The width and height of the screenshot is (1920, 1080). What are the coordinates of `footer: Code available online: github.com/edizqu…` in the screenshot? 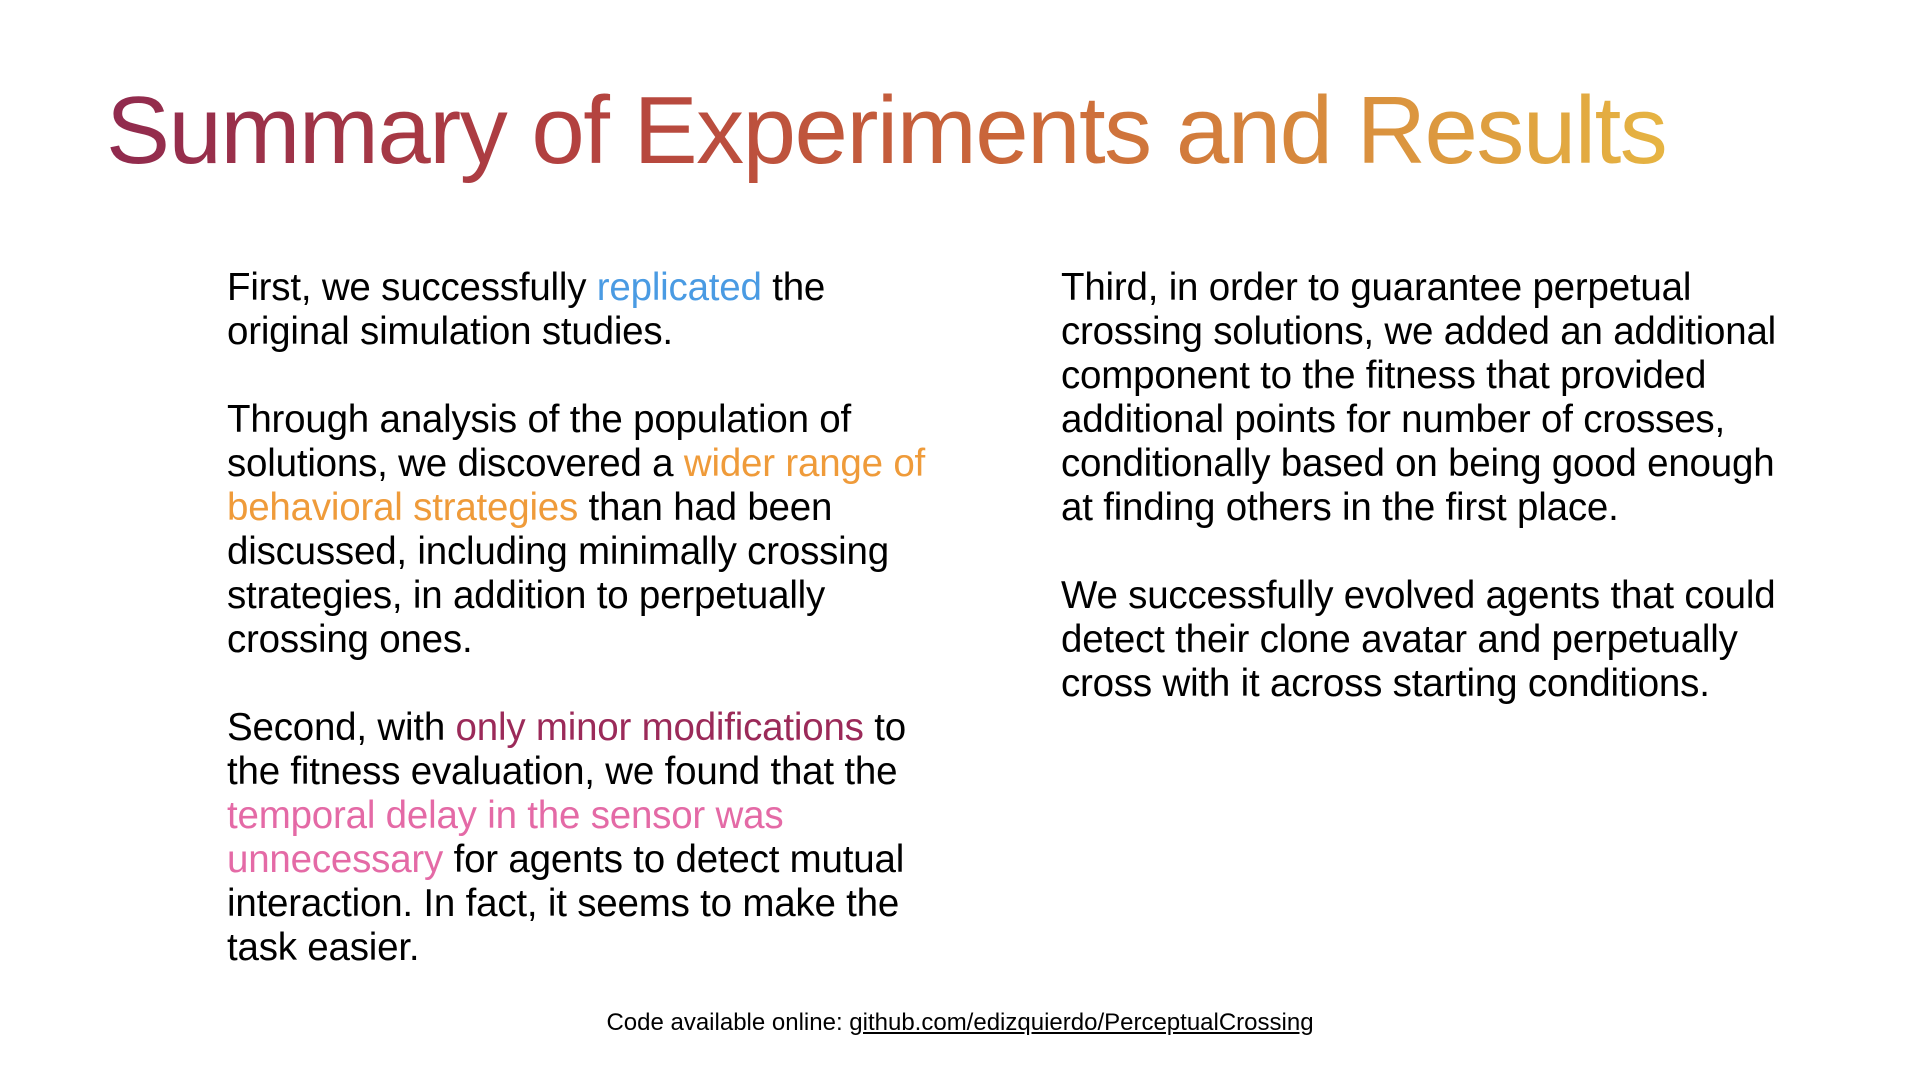 It's located at (960, 1023).